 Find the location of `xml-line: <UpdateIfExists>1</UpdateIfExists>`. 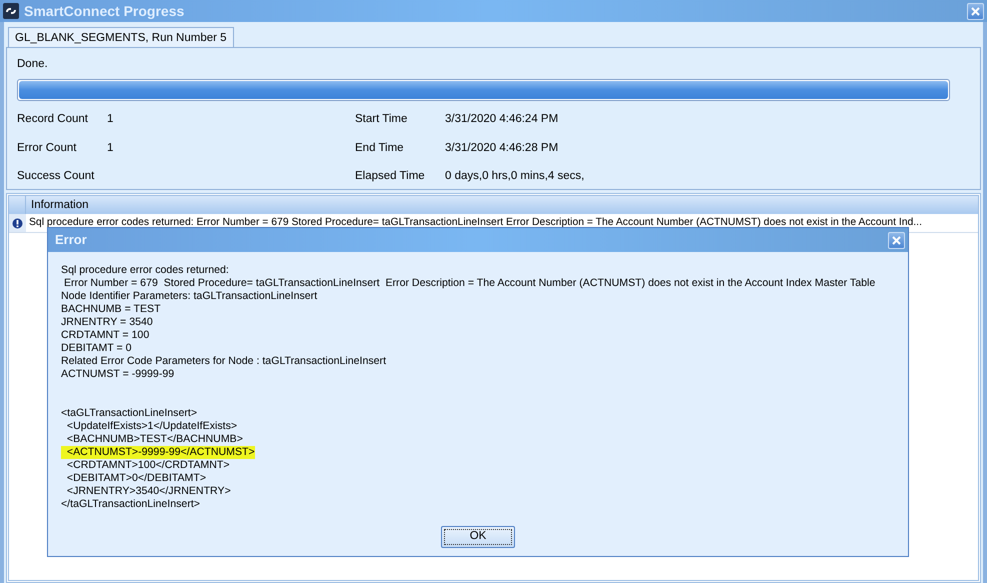

xml-line: <UpdateIfExists>1</UpdateIfExists> is located at coordinates (152, 426).